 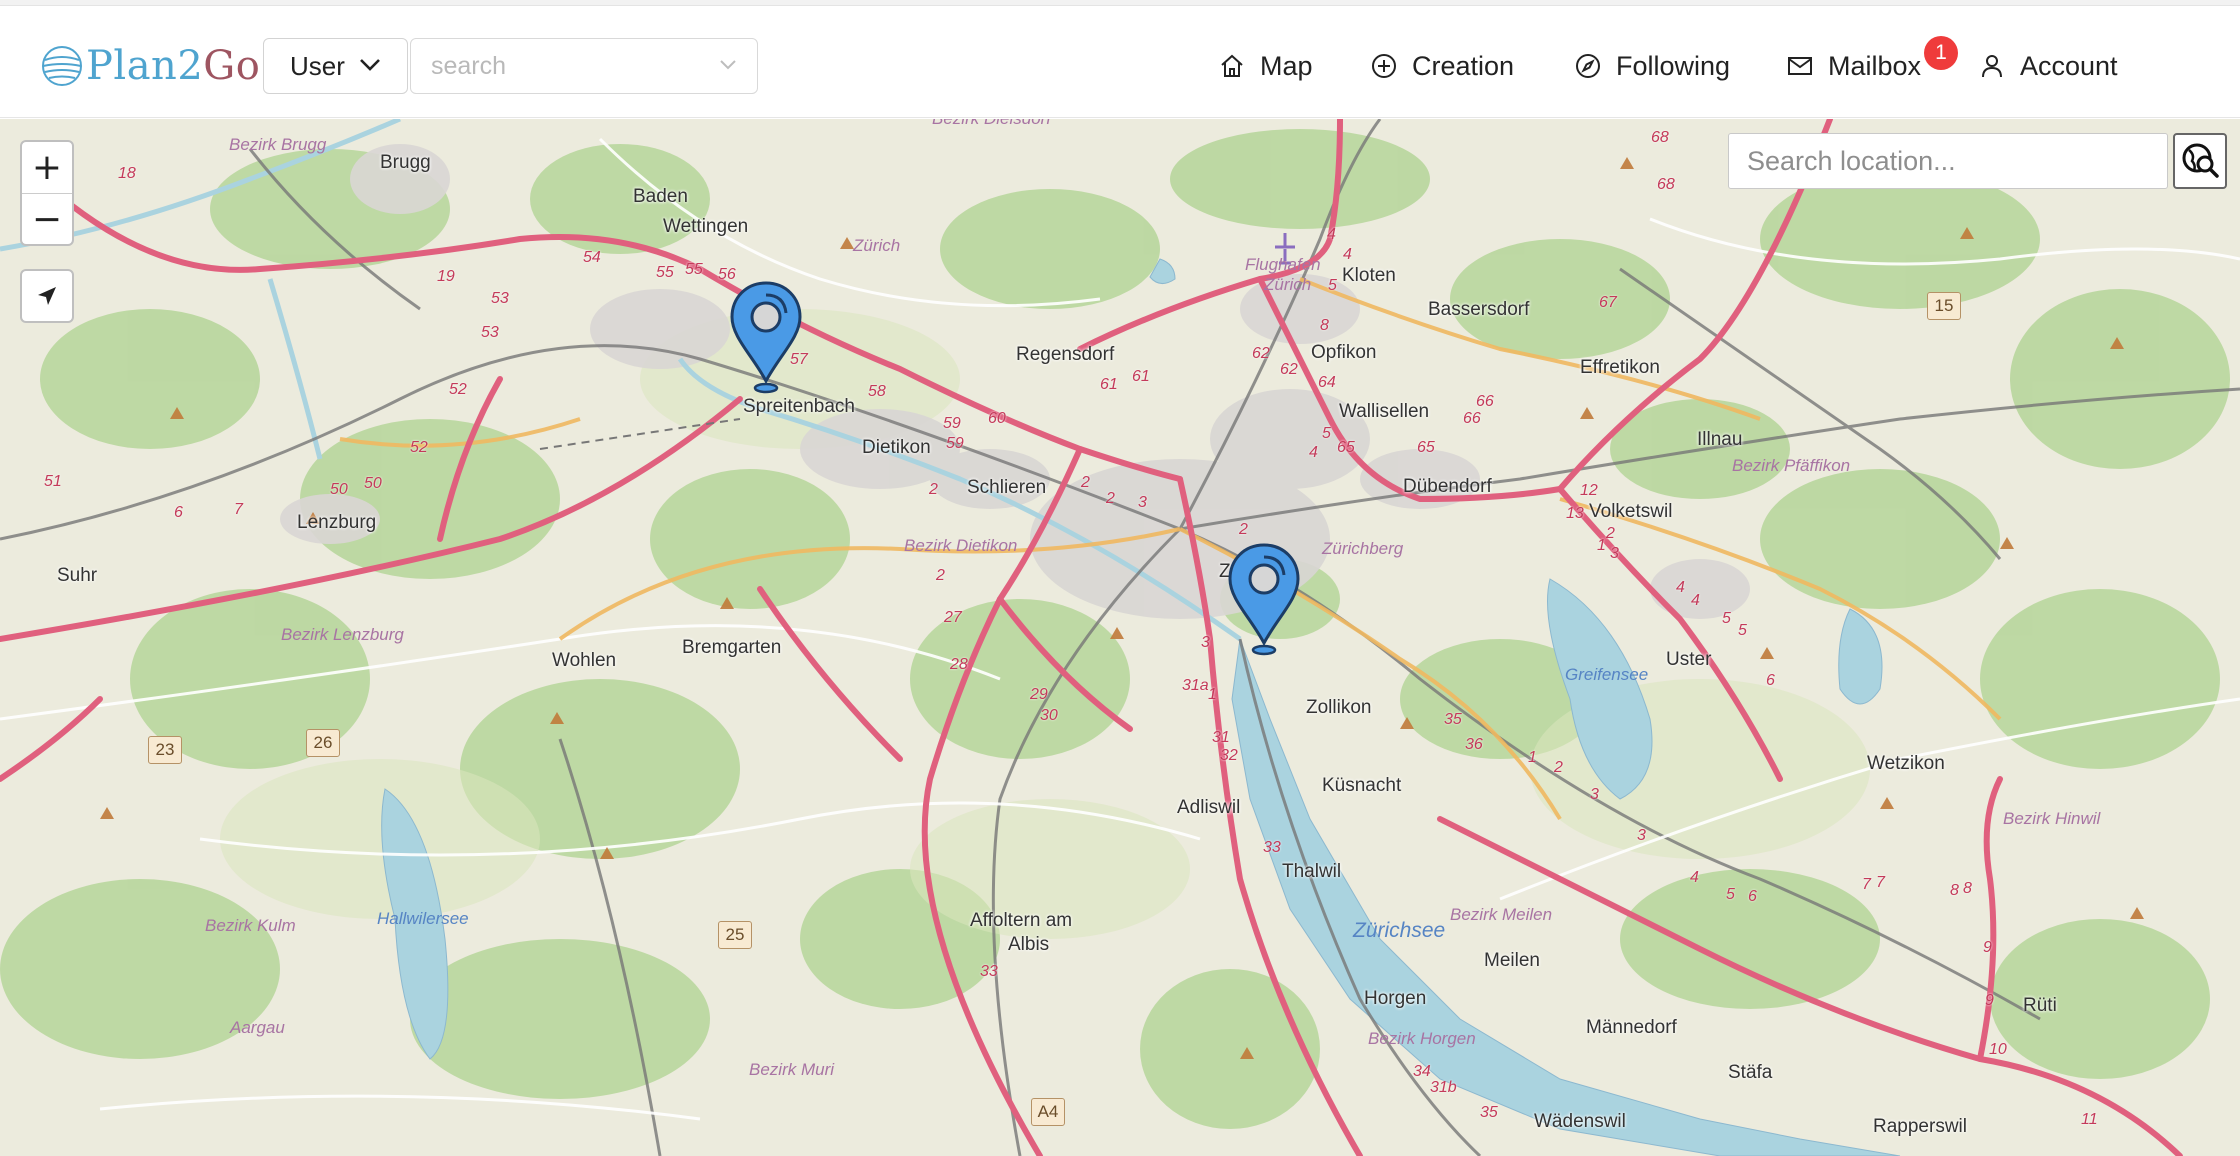 What do you see at coordinates (1501, 914) in the screenshot?
I see `district-label: Bezirk Meilen` at bounding box center [1501, 914].